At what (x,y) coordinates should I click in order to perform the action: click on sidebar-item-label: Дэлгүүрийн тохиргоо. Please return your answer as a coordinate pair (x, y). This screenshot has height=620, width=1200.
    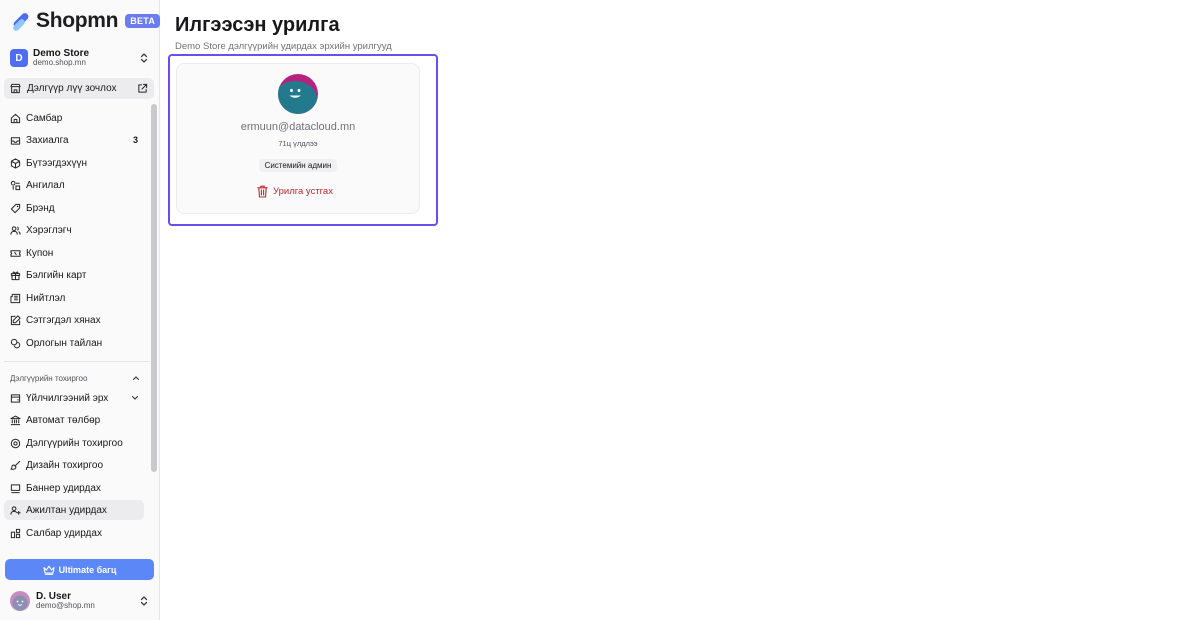
    Looking at the image, I should click on (74, 443).